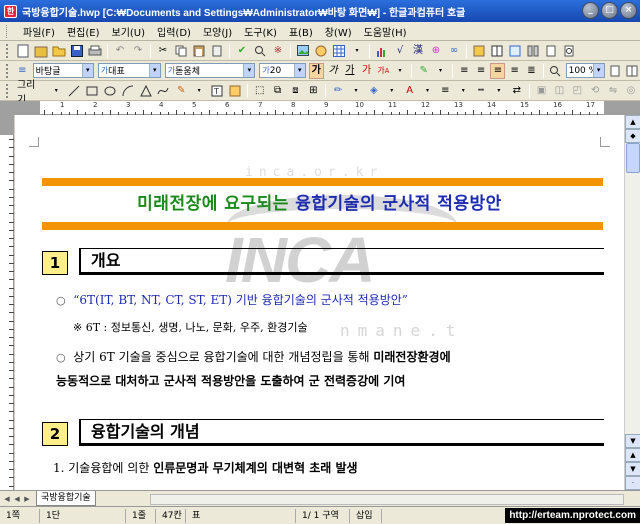 This screenshot has width=640, height=524. I want to click on next-tab-icon: ▶, so click(27, 499).